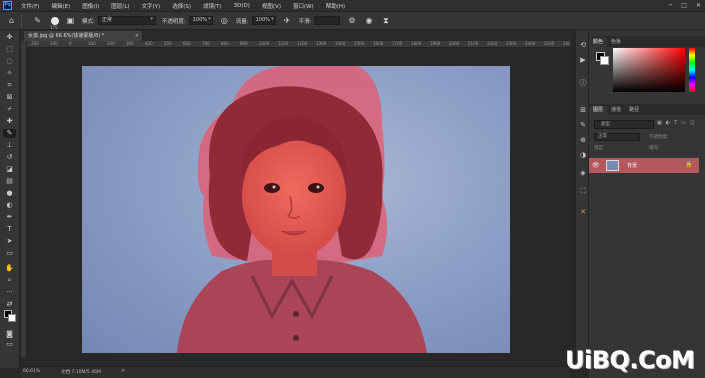 This screenshot has width=705, height=378. I want to click on crop-icon: ⌗, so click(9, 85).